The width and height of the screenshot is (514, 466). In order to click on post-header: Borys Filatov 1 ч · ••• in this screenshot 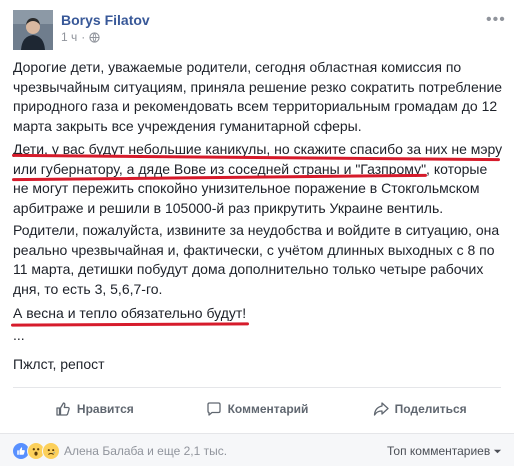, I will do `click(257, 26)`.